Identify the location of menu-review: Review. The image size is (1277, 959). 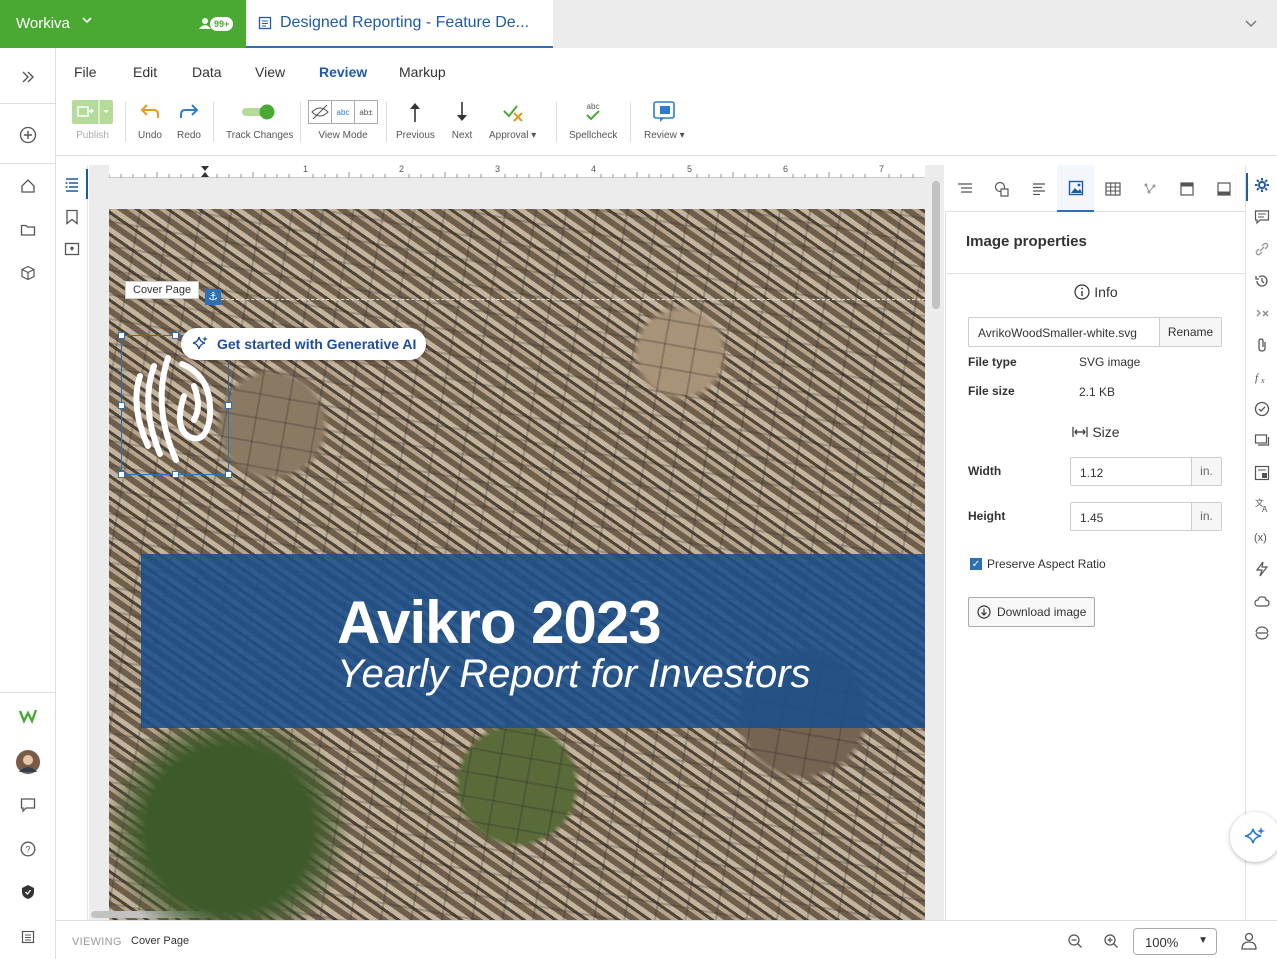
(343, 72).